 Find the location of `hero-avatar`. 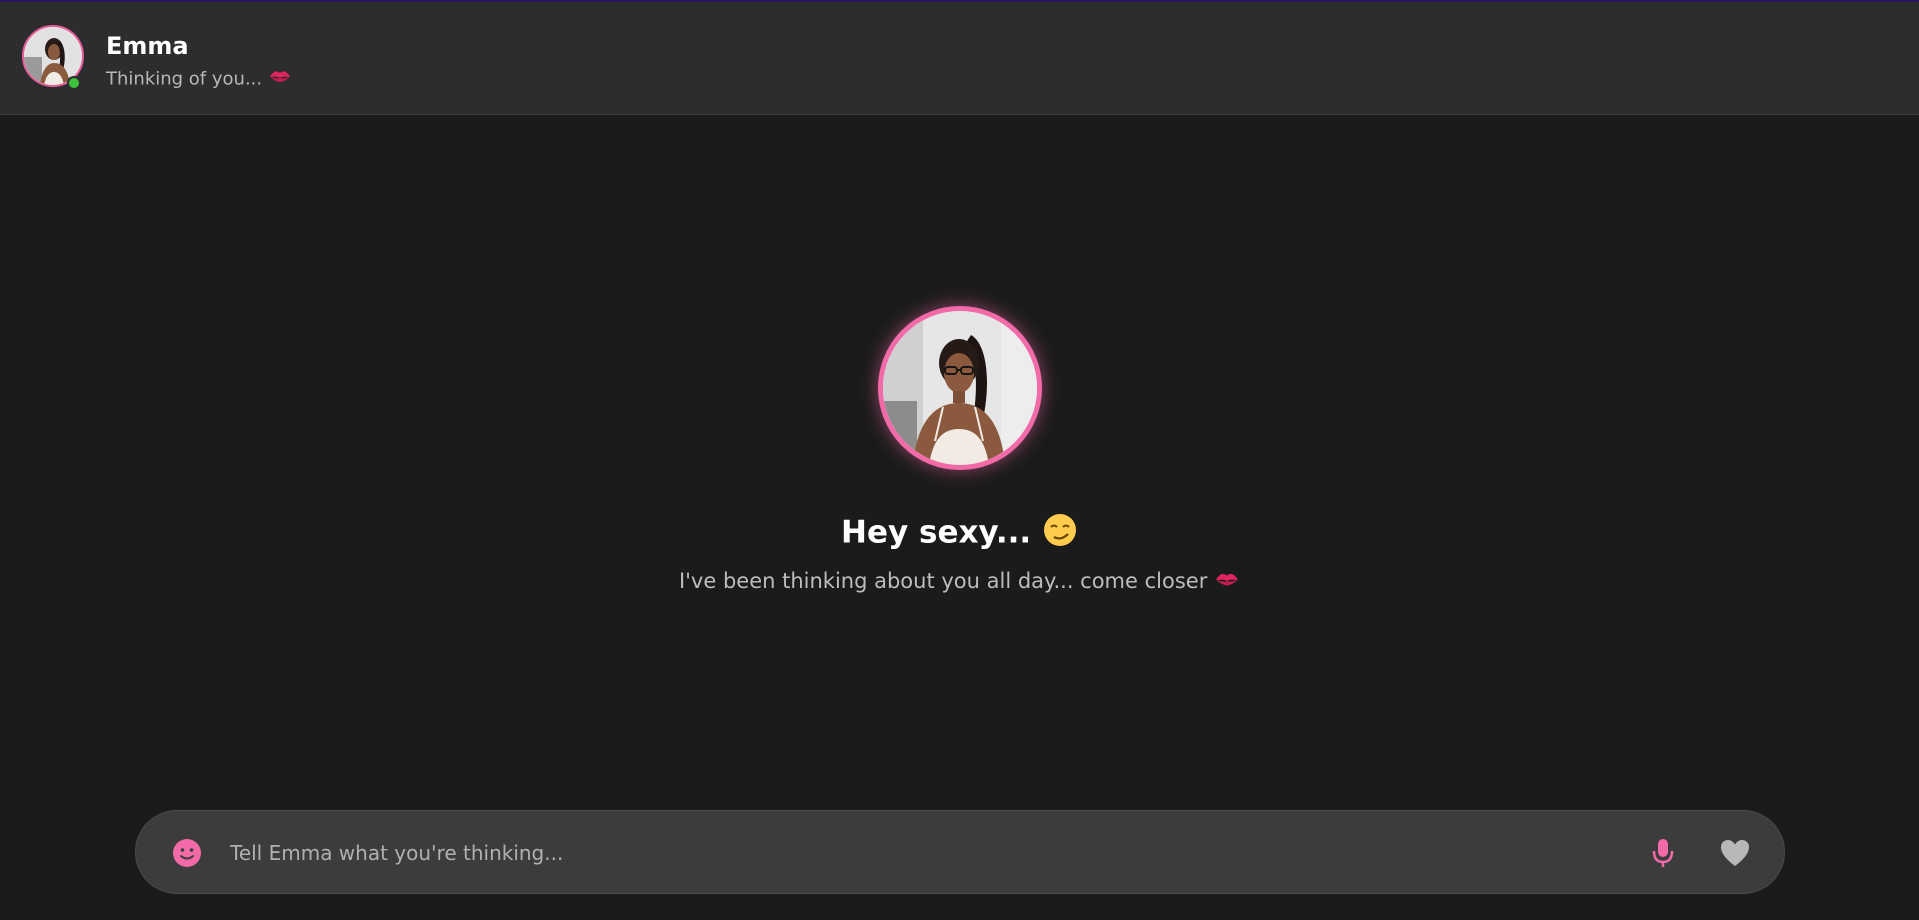

hero-avatar is located at coordinates (960, 388).